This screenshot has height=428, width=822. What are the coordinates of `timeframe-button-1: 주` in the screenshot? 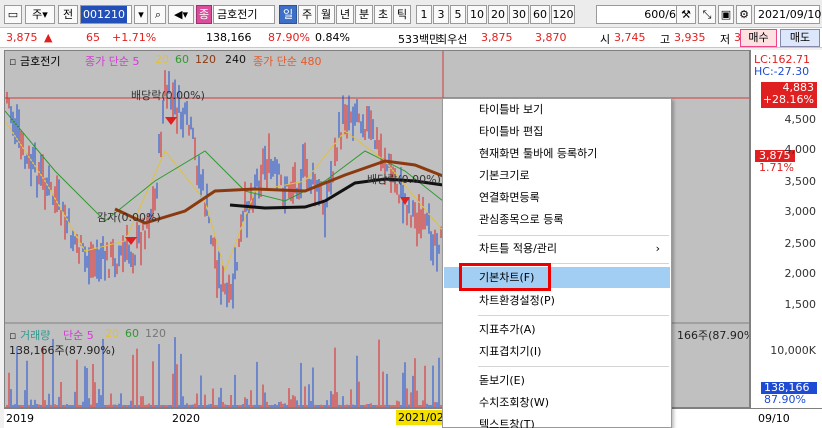 It's located at (307, 14).